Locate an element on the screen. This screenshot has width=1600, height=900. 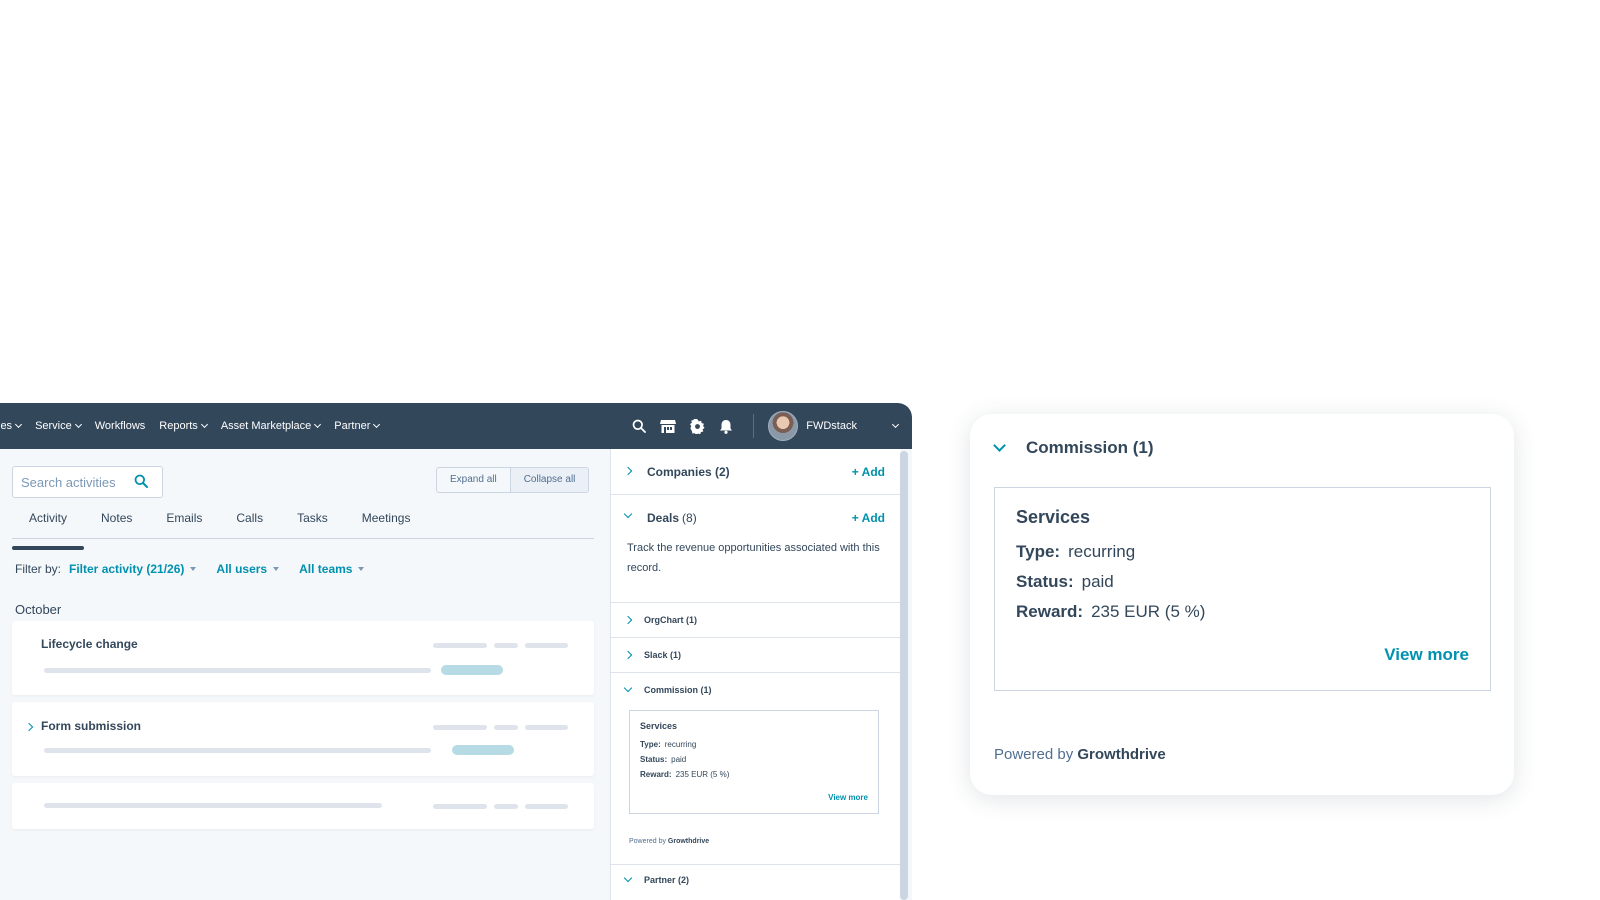
tab-calls: Calls is located at coordinates (249, 523).